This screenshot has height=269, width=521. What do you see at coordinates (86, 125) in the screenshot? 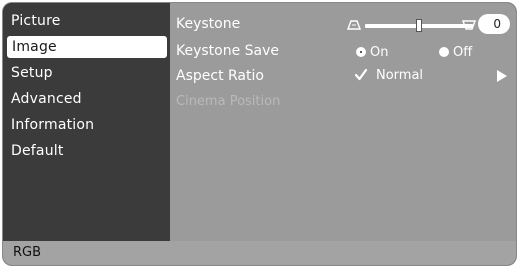
I see `sidebar-item-information: Information` at bounding box center [86, 125].